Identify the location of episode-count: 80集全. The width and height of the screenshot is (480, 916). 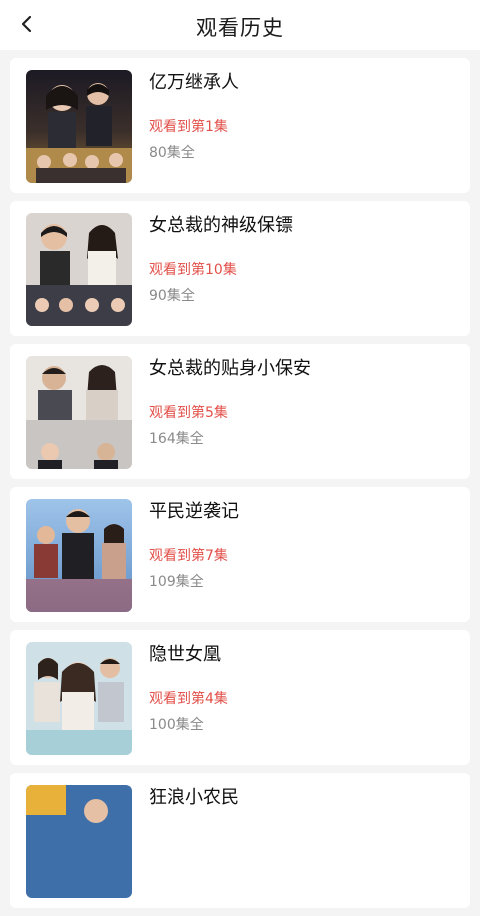
(172, 153).